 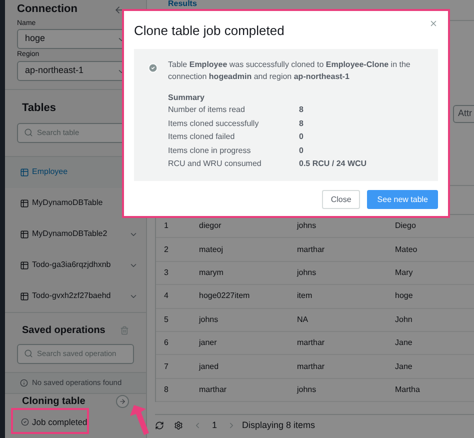 What do you see at coordinates (75, 234) in the screenshot?
I see `table-list-item: MyDynamoDBTable2` at bounding box center [75, 234].